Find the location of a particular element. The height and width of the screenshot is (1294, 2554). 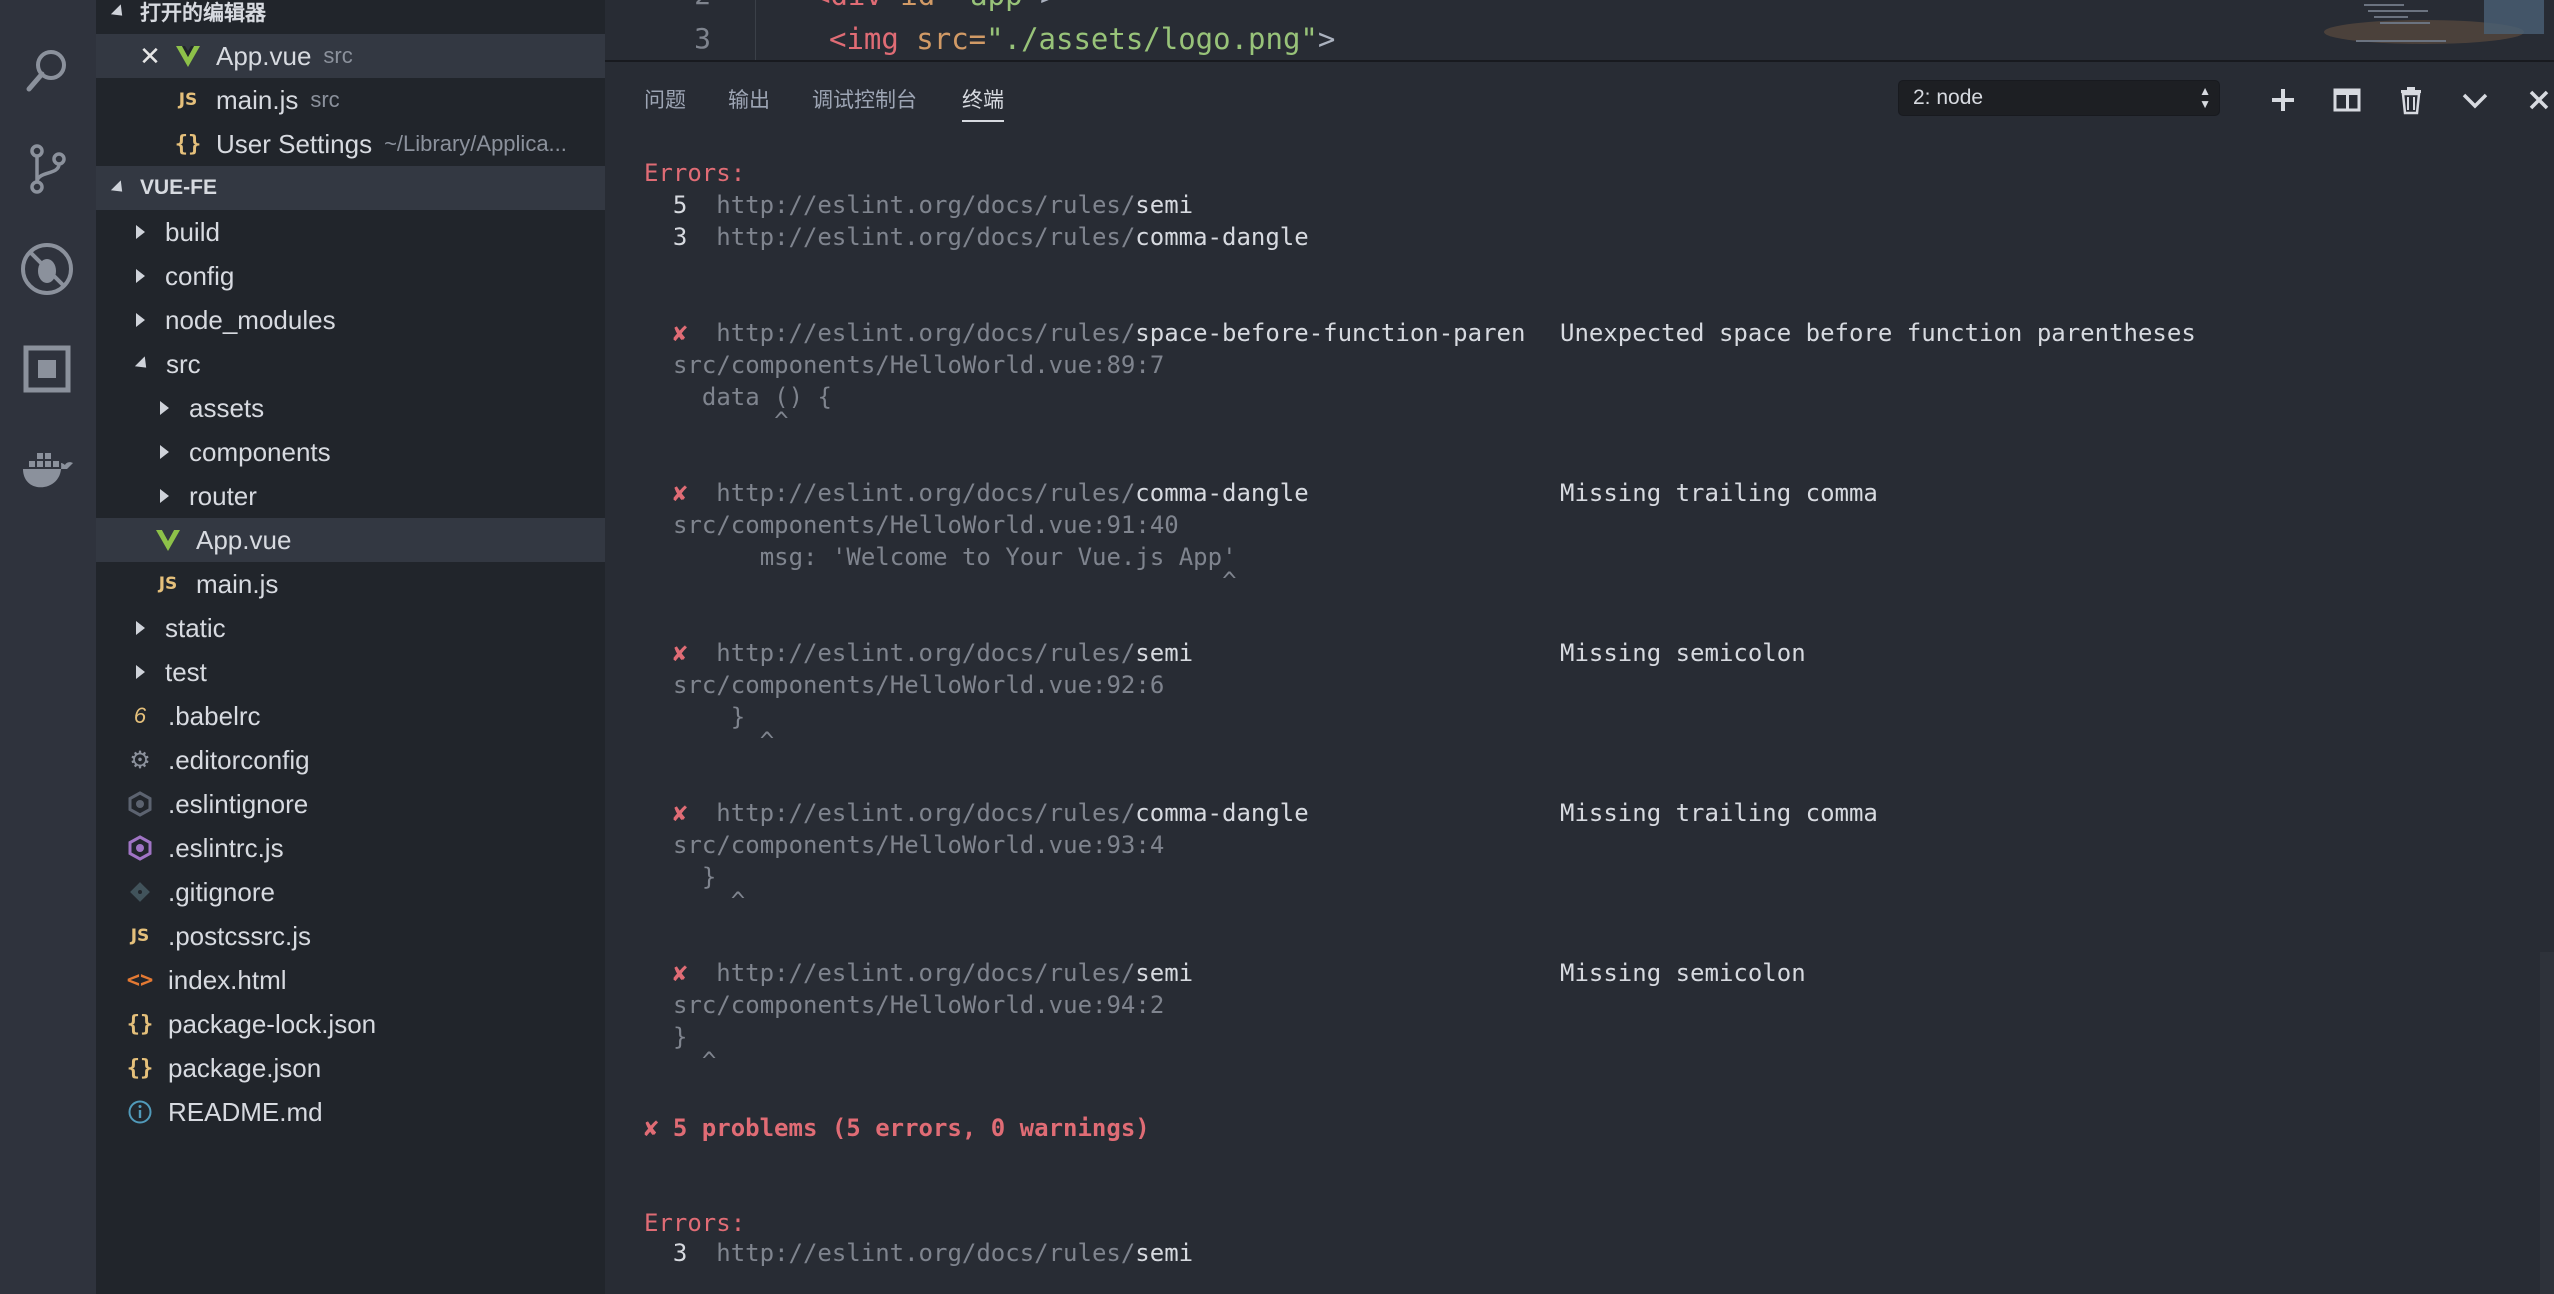

tree-item-label: assets is located at coordinates (227, 407).